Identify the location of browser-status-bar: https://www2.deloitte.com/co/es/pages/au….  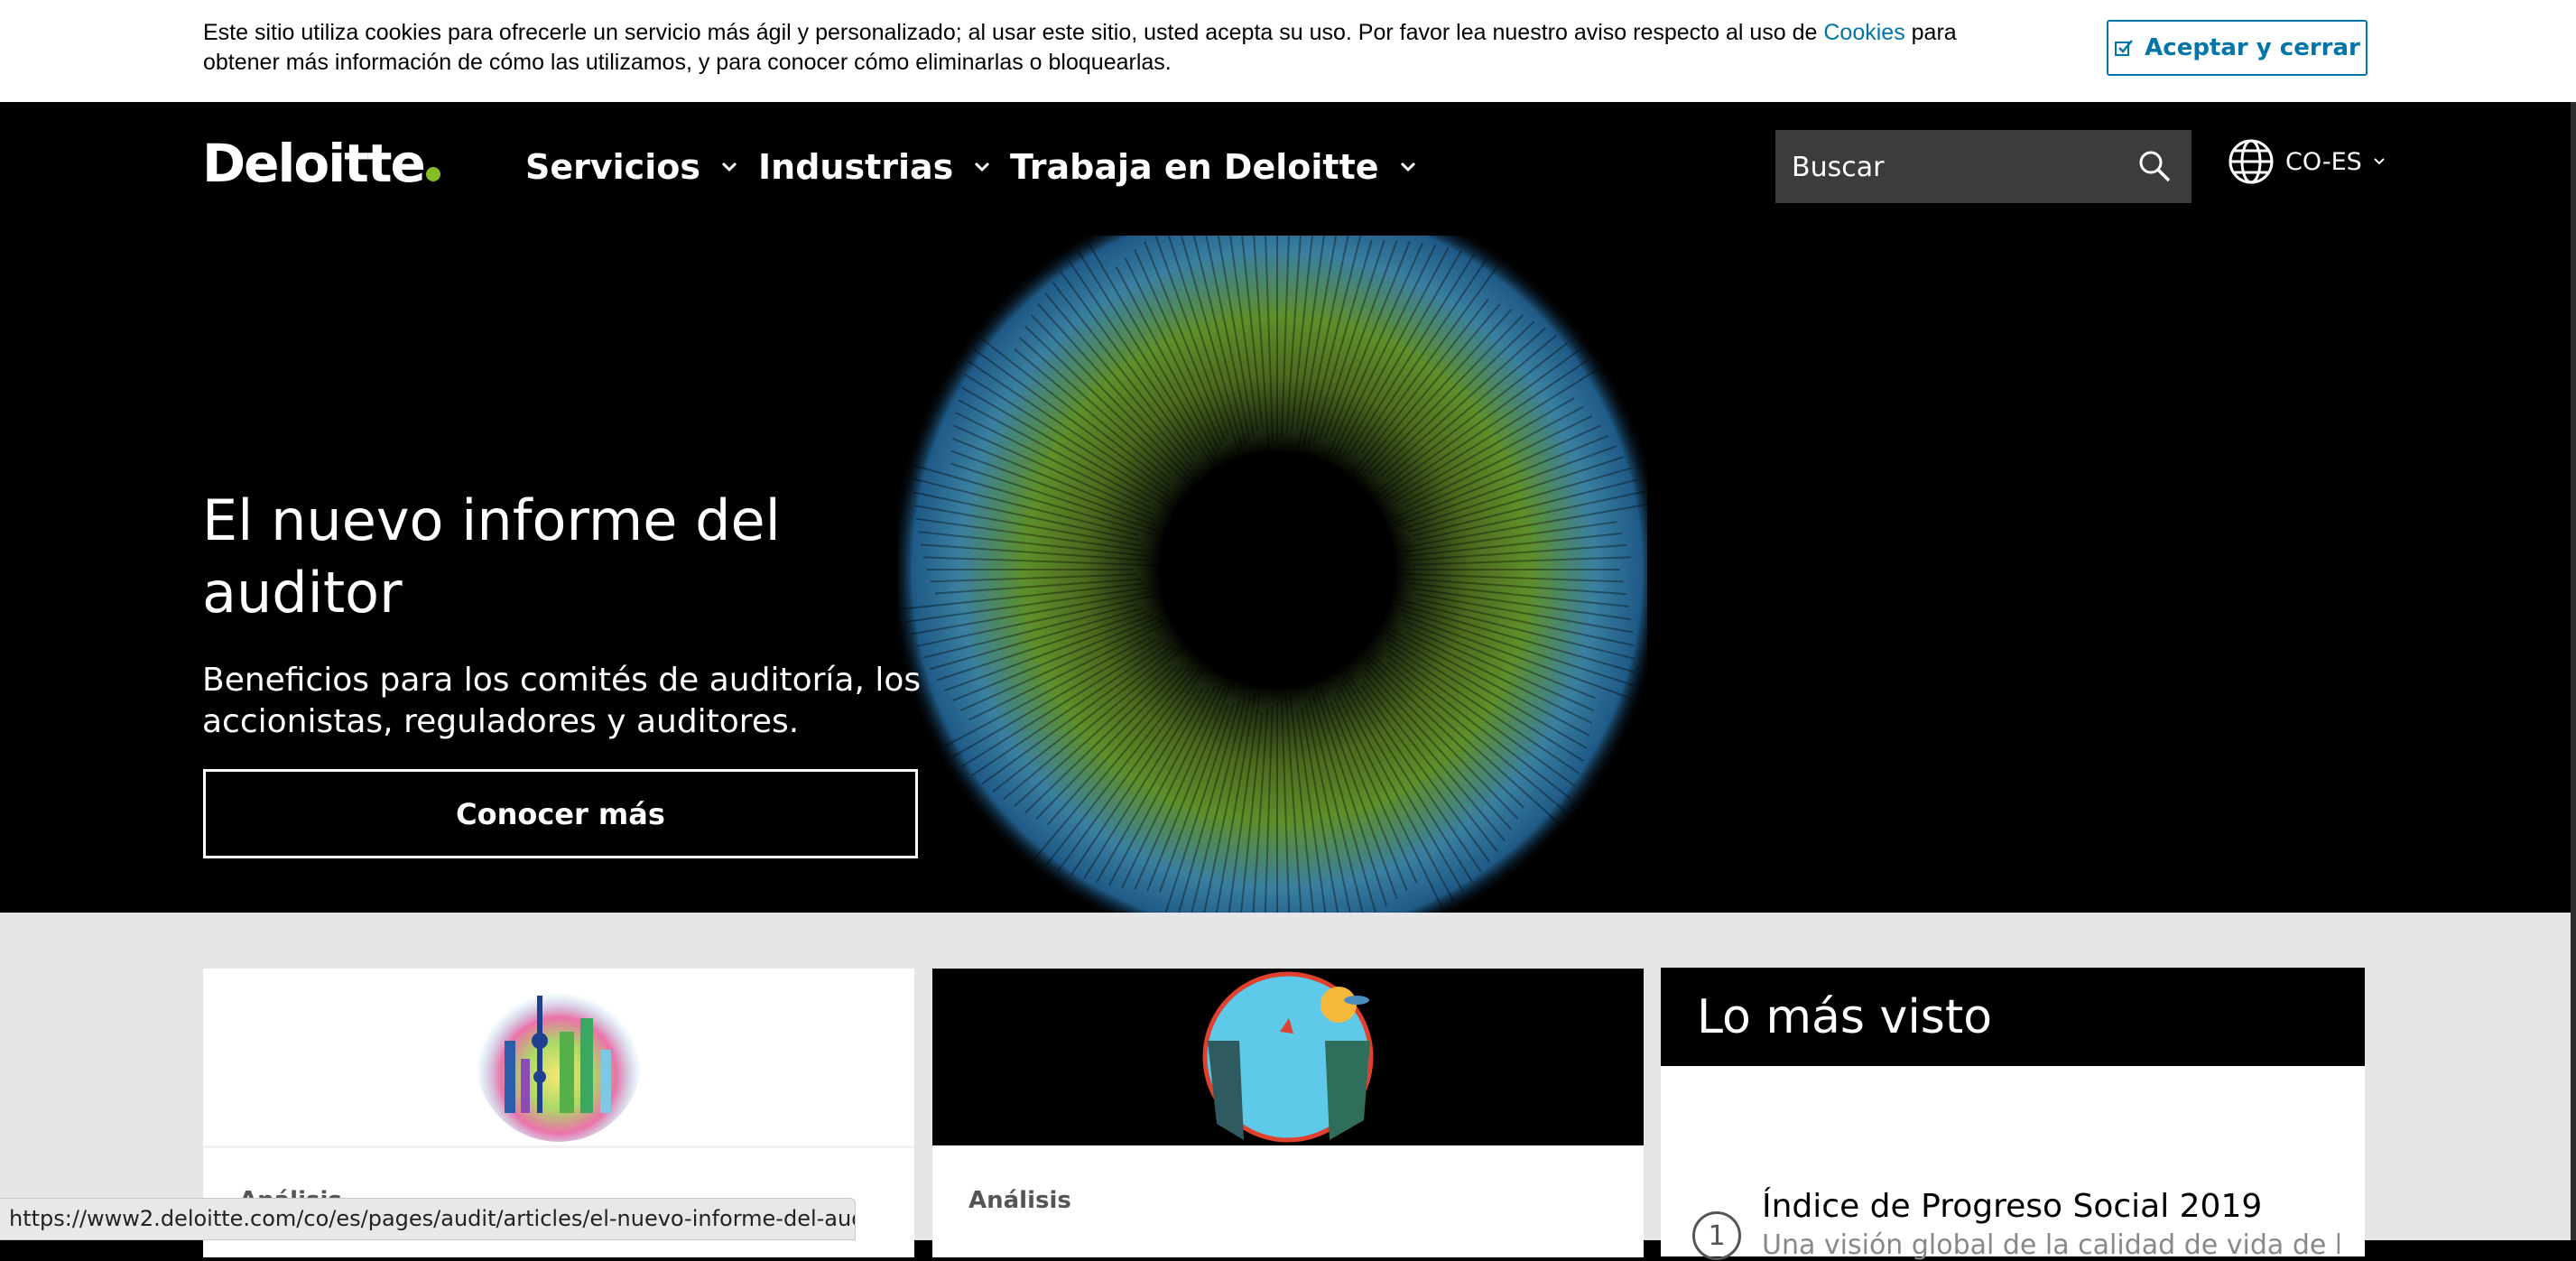
(428, 1219).